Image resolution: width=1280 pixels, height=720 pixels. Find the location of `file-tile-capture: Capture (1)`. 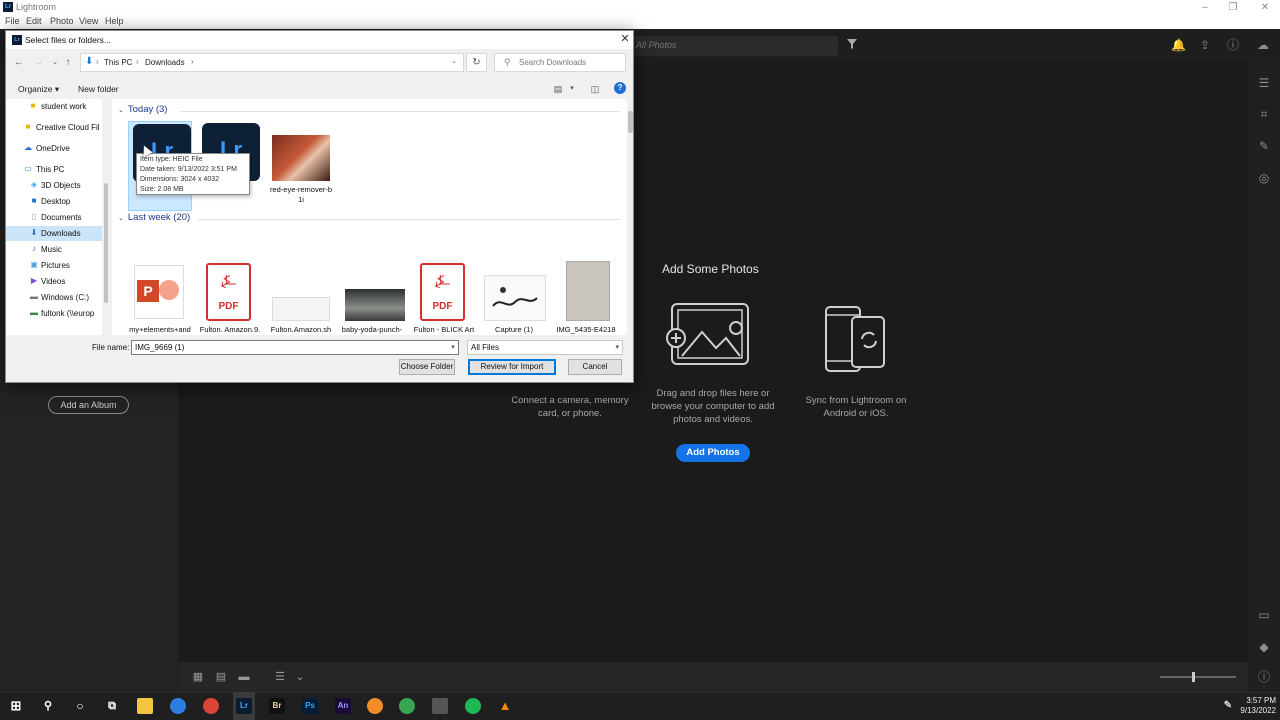

file-tile-capture: Capture (1) is located at coordinates (514, 298).